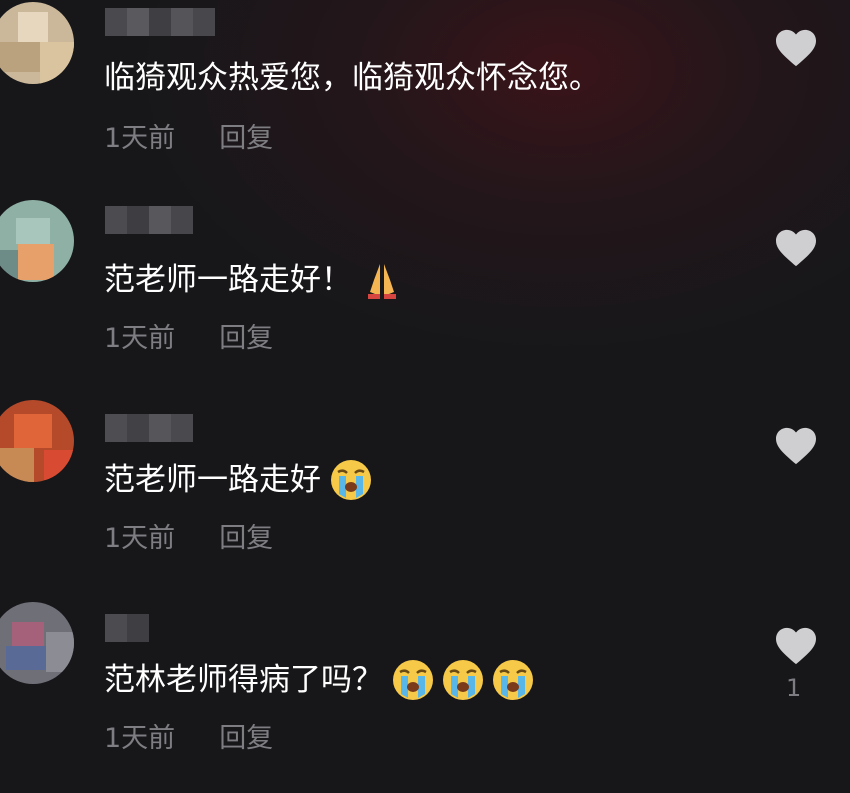 This screenshot has width=850, height=793. Describe the element at coordinates (243, 680) in the screenshot. I see `comment-text-content: 范林老师得病了吗？` at that location.